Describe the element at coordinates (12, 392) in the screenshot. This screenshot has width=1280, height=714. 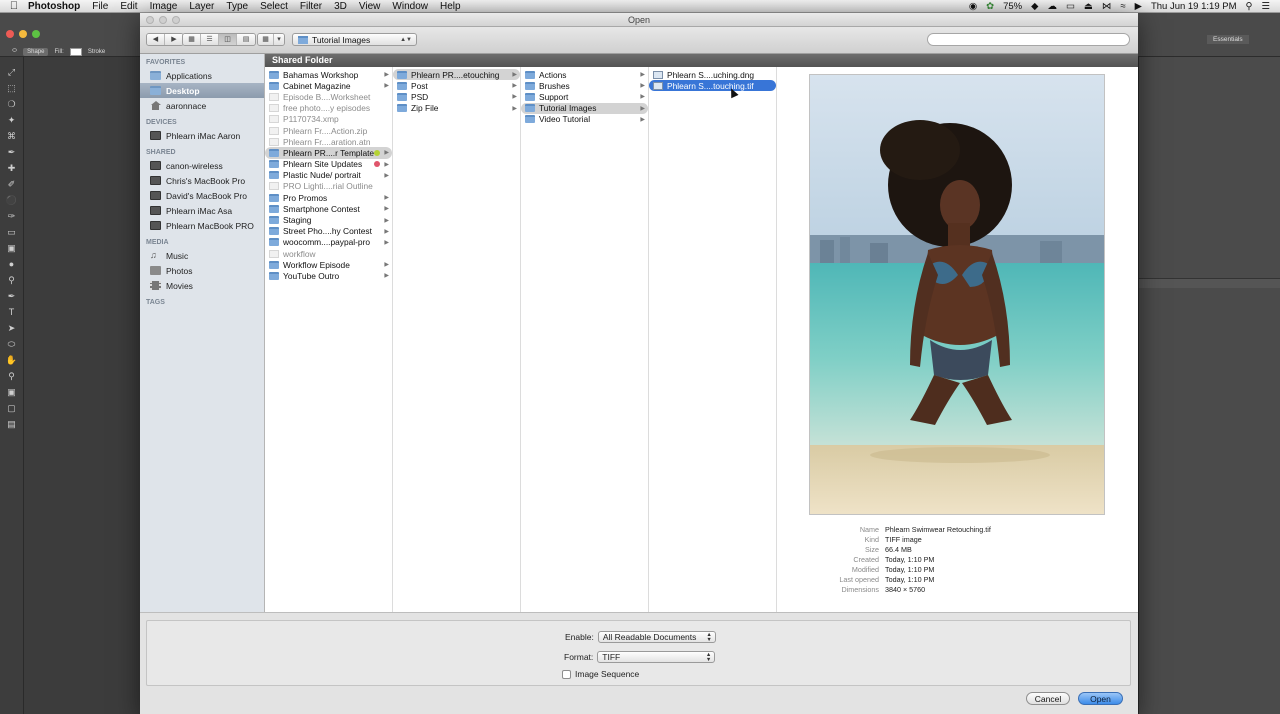
I see `color-swatches-icon: ▣` at that location.